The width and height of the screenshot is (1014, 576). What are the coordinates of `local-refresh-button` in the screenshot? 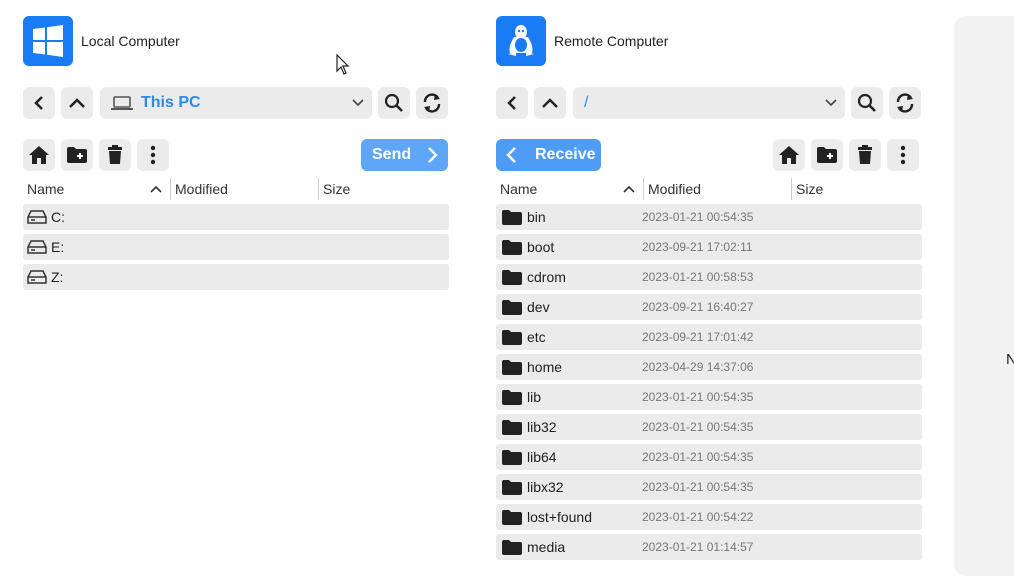 It's located at (432, 103).